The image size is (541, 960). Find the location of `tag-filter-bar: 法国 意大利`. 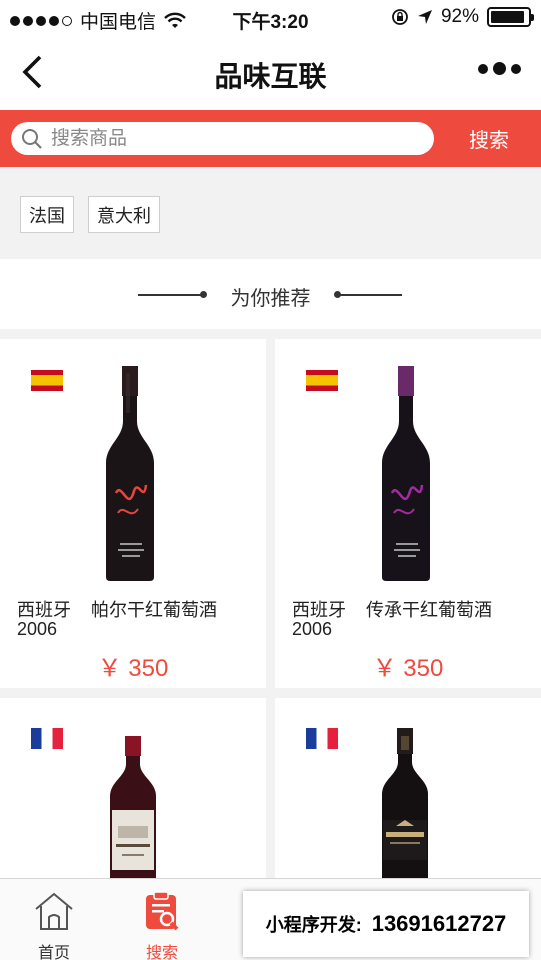

tag-filter-bar: 法国 意大利 is located at coordinates (270, 213).